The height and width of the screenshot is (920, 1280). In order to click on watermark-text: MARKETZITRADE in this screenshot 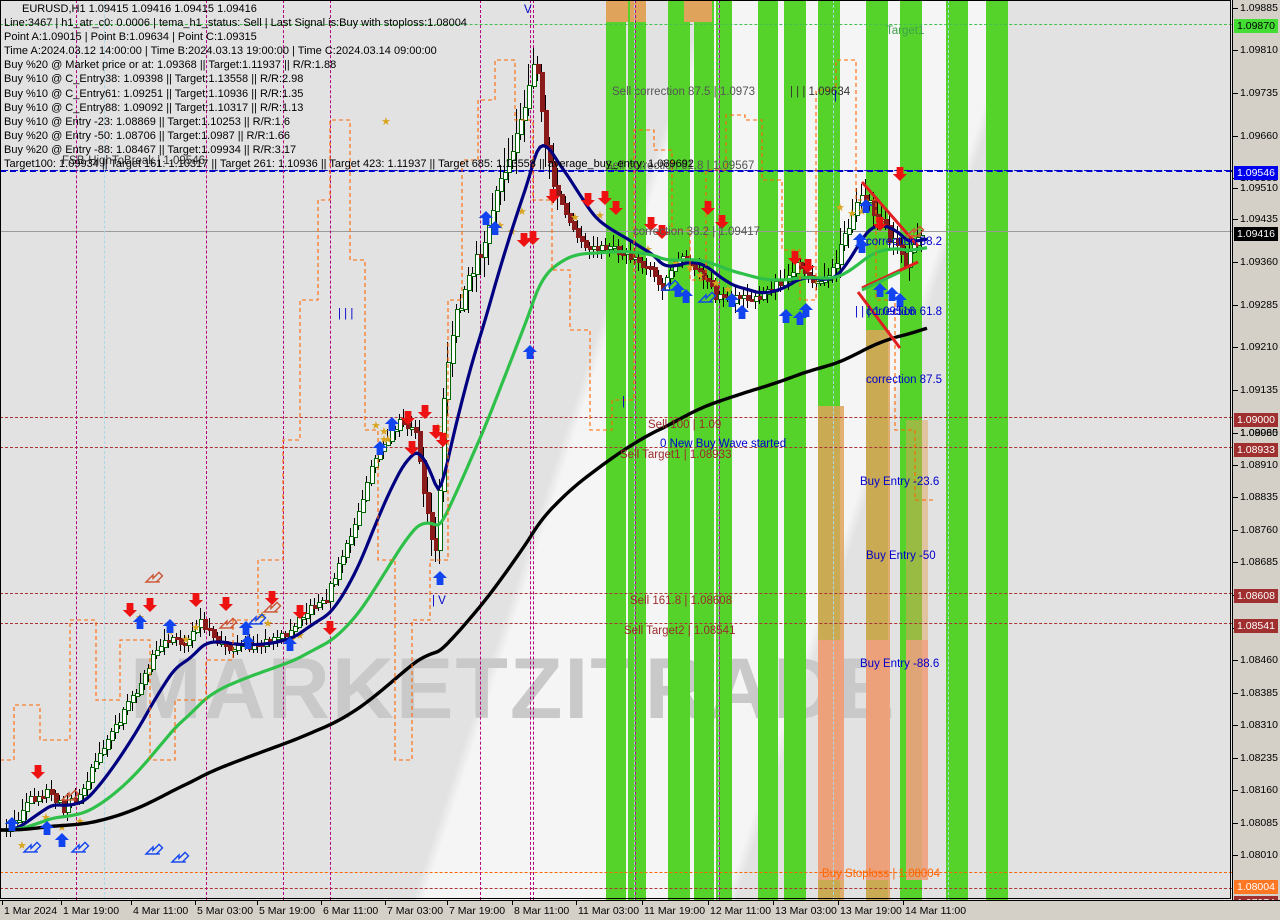, I will do `click(513, 689)`.